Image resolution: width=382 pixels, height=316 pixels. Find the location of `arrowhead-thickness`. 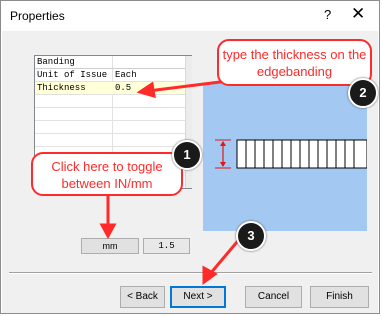

arrowhead-thickness is located at coordinates (146, 90).